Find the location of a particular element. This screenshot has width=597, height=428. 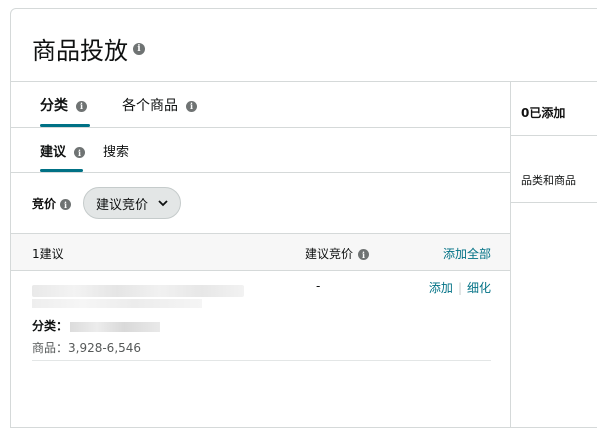

tab-individual-products: 各个商品 i is located at coordinates (159, 105).